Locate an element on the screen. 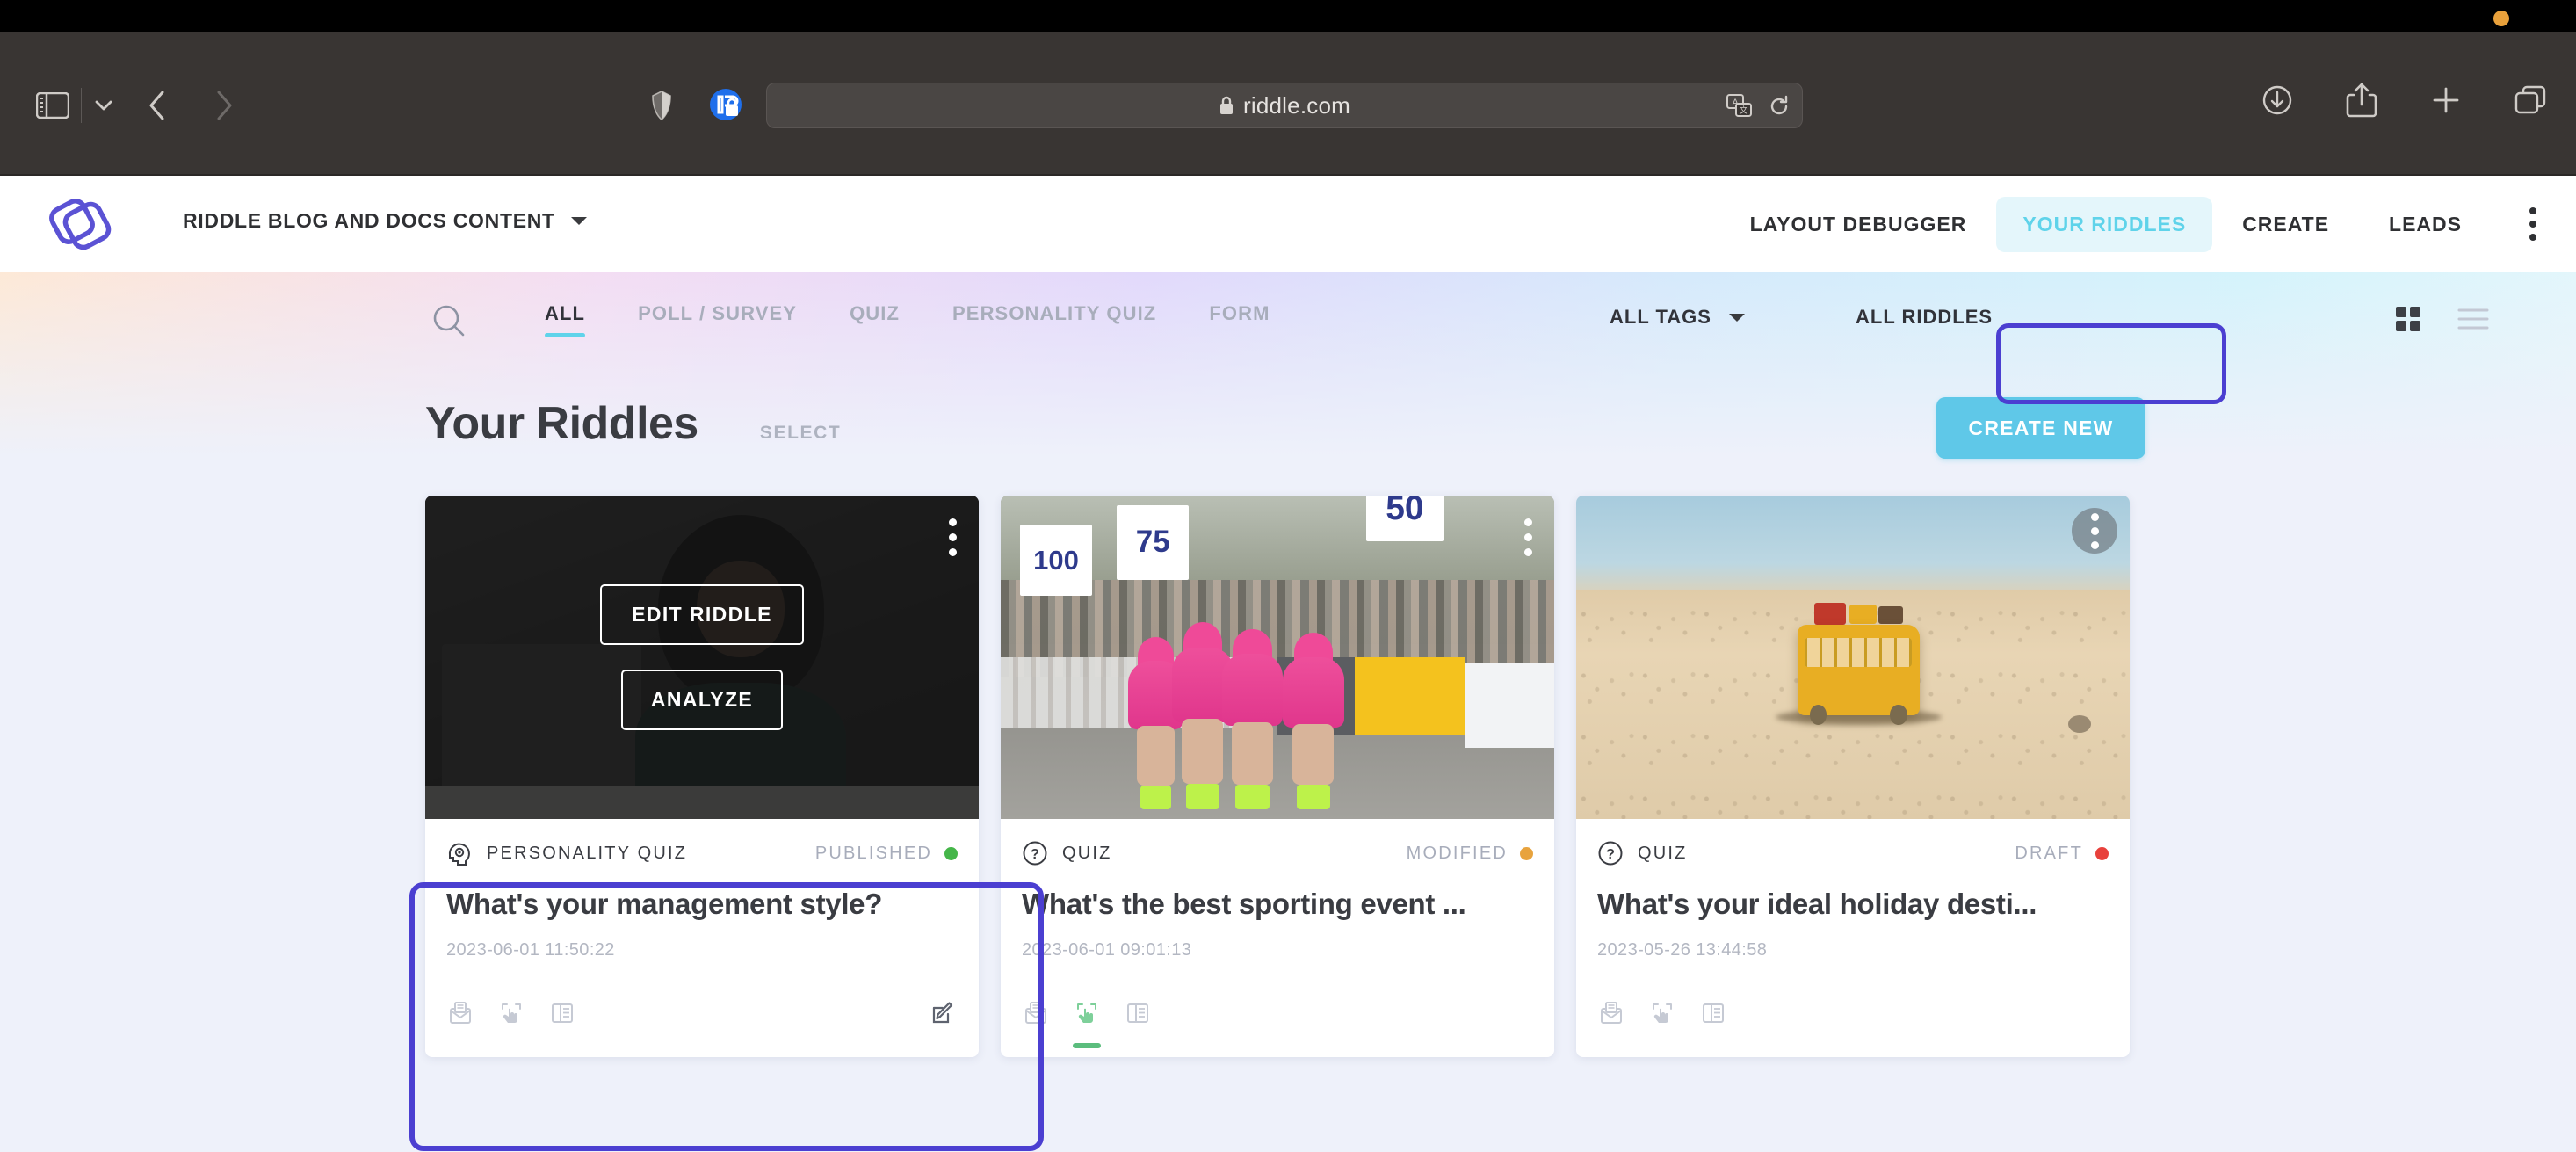 The height and width of the screenshot is (1152, 2576). create-new-button: CREATE NEW is located at coordinates (2040, 428).